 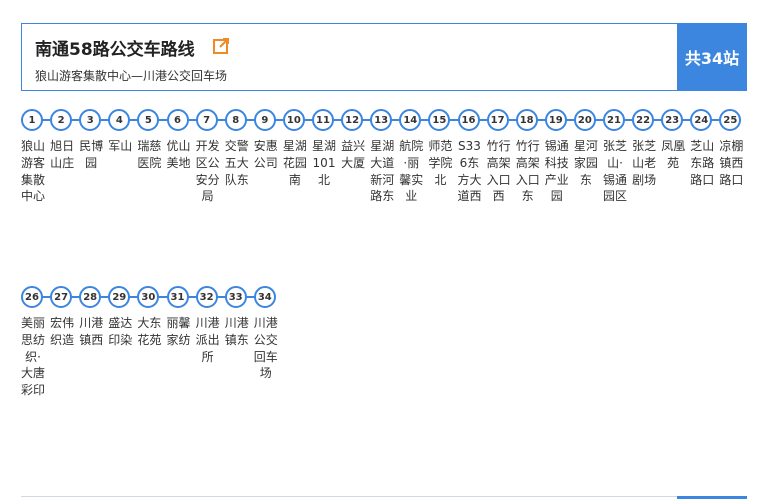 What do you see at coordinates (324, 163) in the screenshot?
I see `stop-name: 星湖101北` at bounding box center [324, 163].